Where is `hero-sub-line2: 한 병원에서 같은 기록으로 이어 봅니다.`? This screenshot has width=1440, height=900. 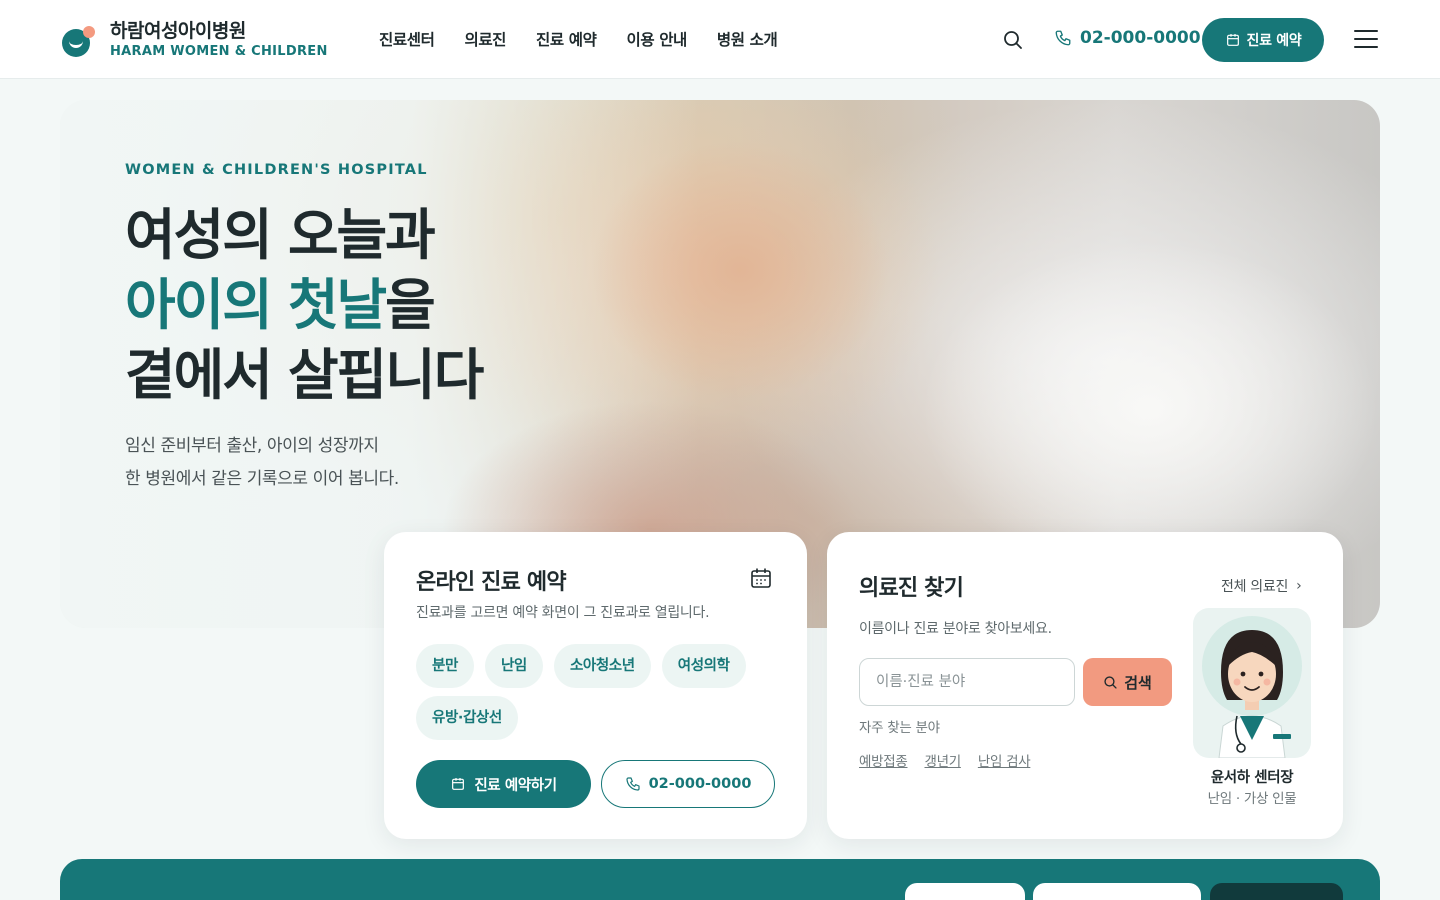
hero-sub-line2: 한 병원에서 같은 기록으로 이어 봅니다. is located at coordinates (262, 479).